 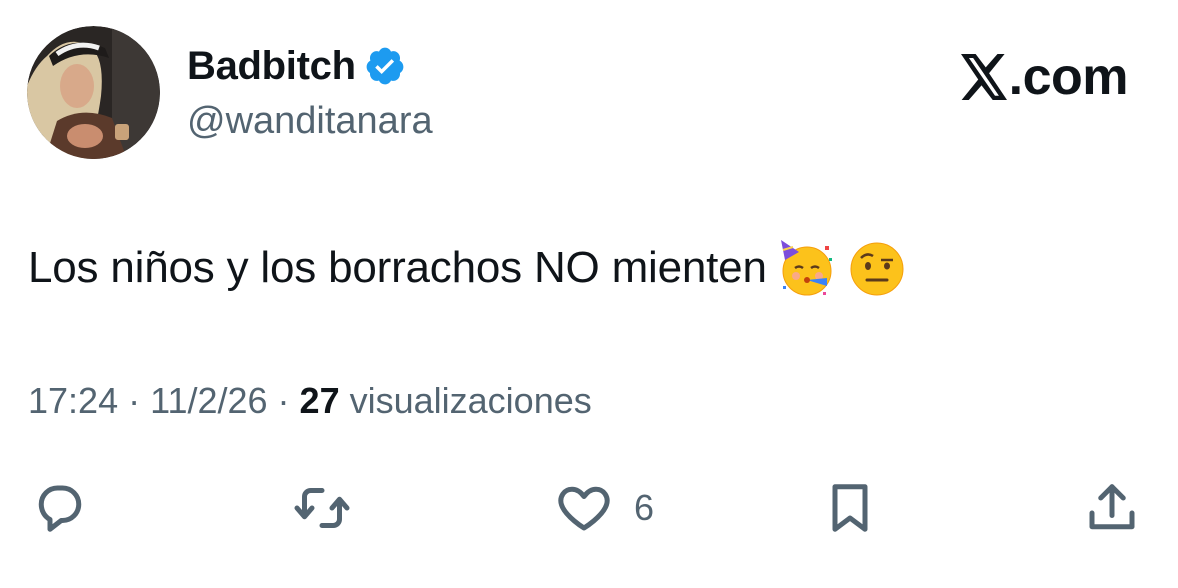 I want to click on reply-icon, so click(x=60, y=508).